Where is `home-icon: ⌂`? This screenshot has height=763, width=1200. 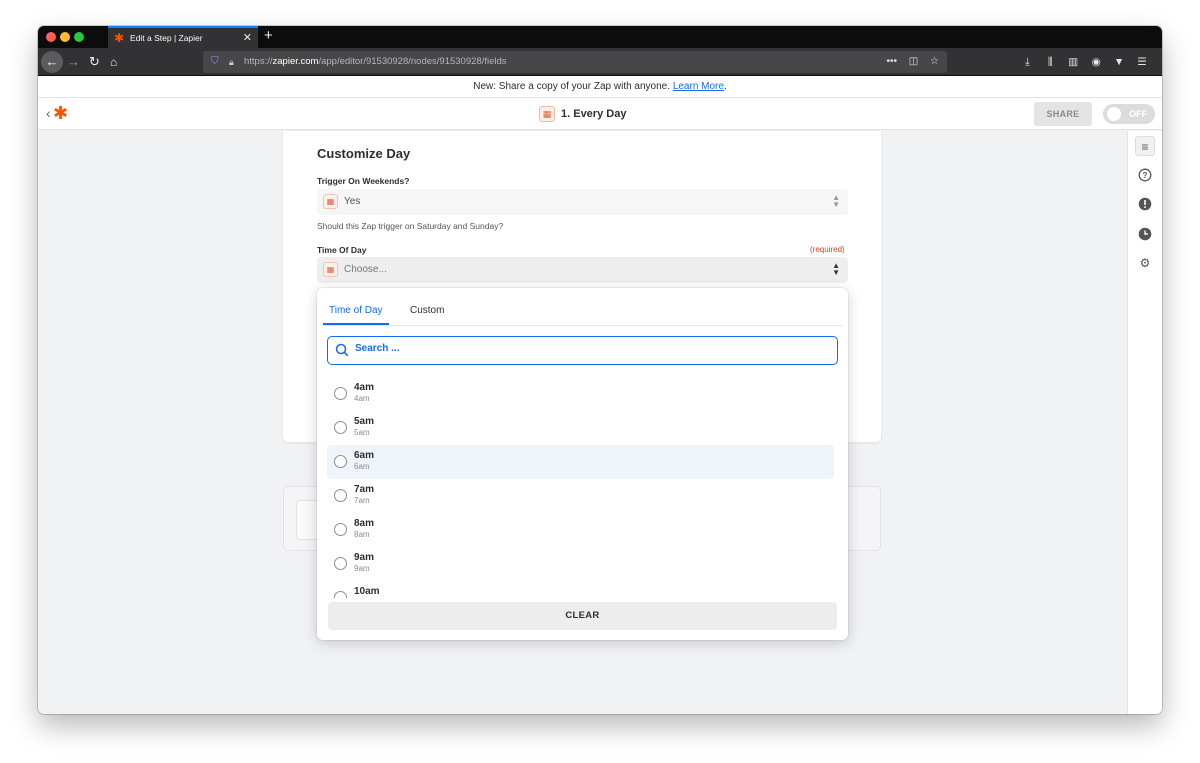
home-icon: ⌂ is located at coordinates (113, 62).